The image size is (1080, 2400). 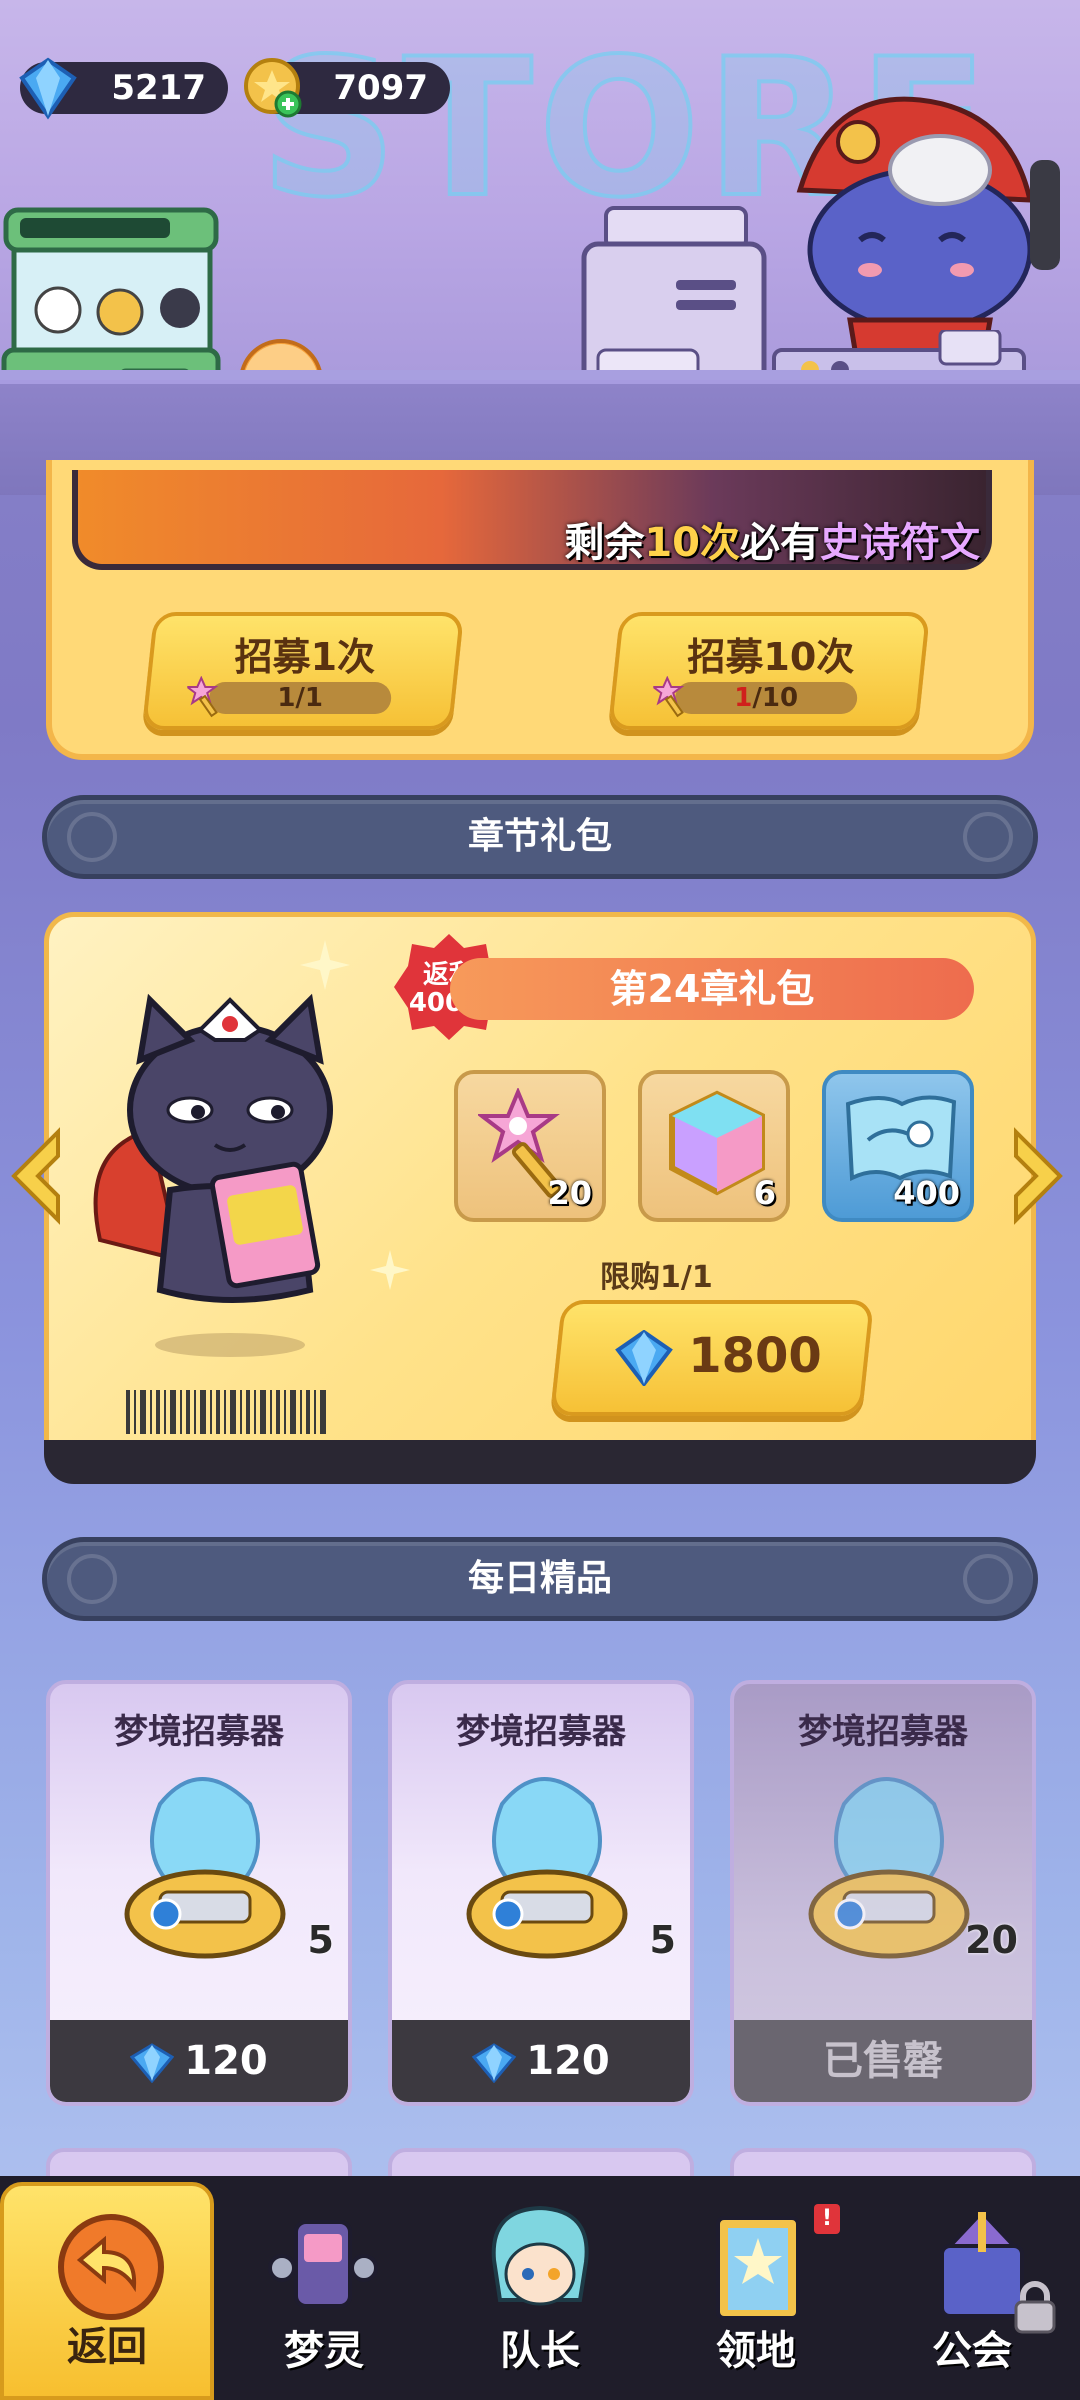 What do you see at coordinates (656, 1277) in the screenshot?
I see `purchase-limit-text: 限购1/1` at bounding box center [656, 1277].